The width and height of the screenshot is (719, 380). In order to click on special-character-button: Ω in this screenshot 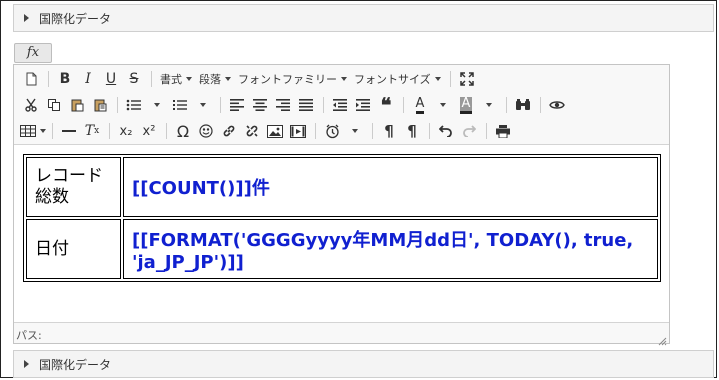, I will do `click(183, 131)`.